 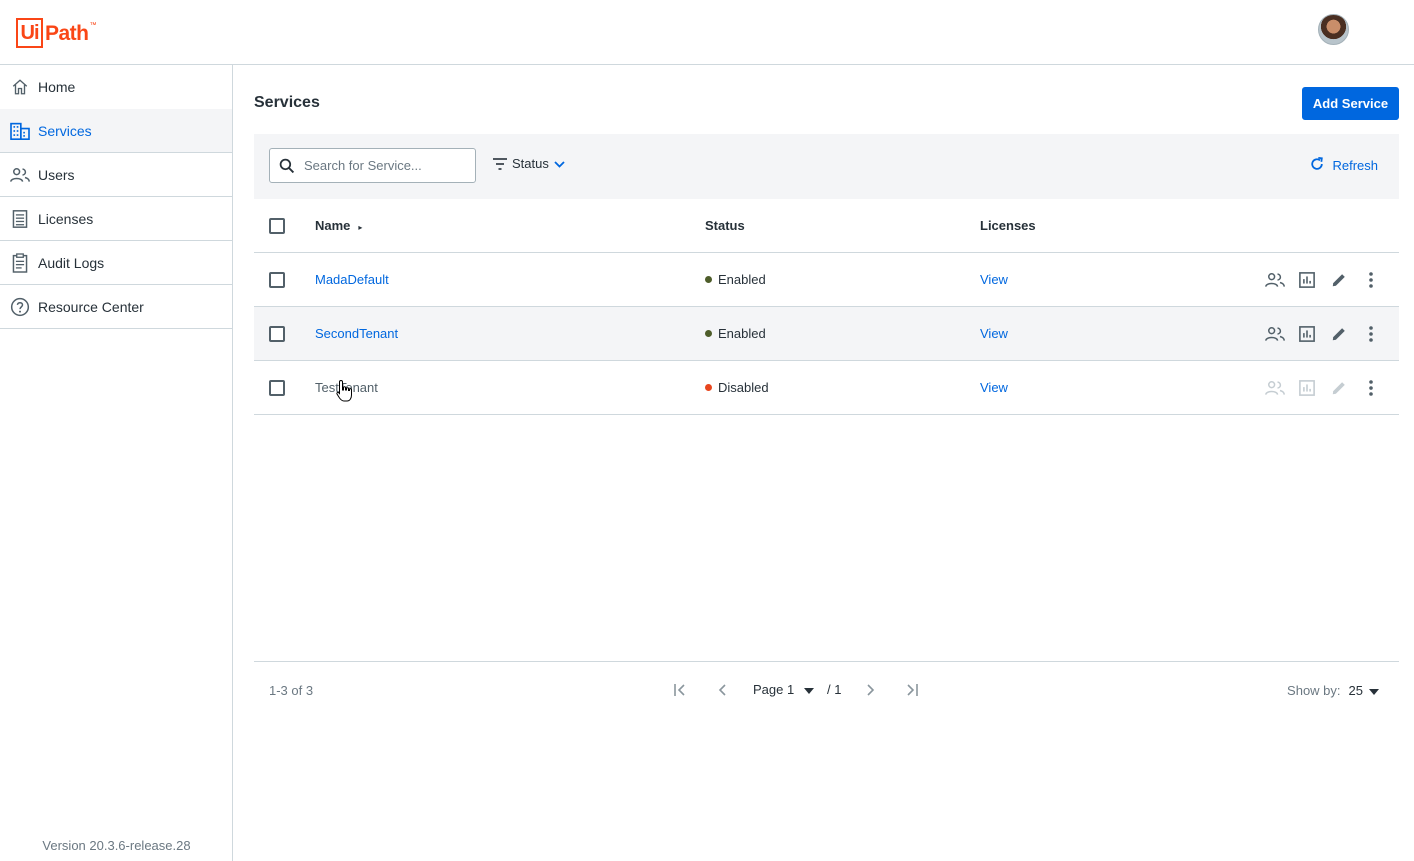 What do you see at coordinates (743, 387) in the screenshot?
I see `status-text: Disabled` at bounding box center [743, 387].